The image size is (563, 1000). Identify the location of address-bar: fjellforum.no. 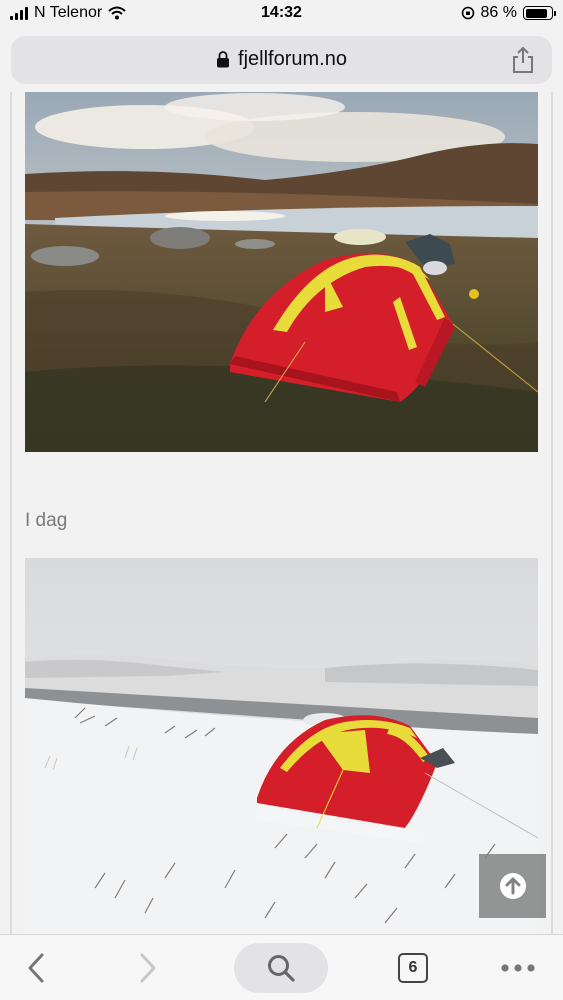
(281, 60).